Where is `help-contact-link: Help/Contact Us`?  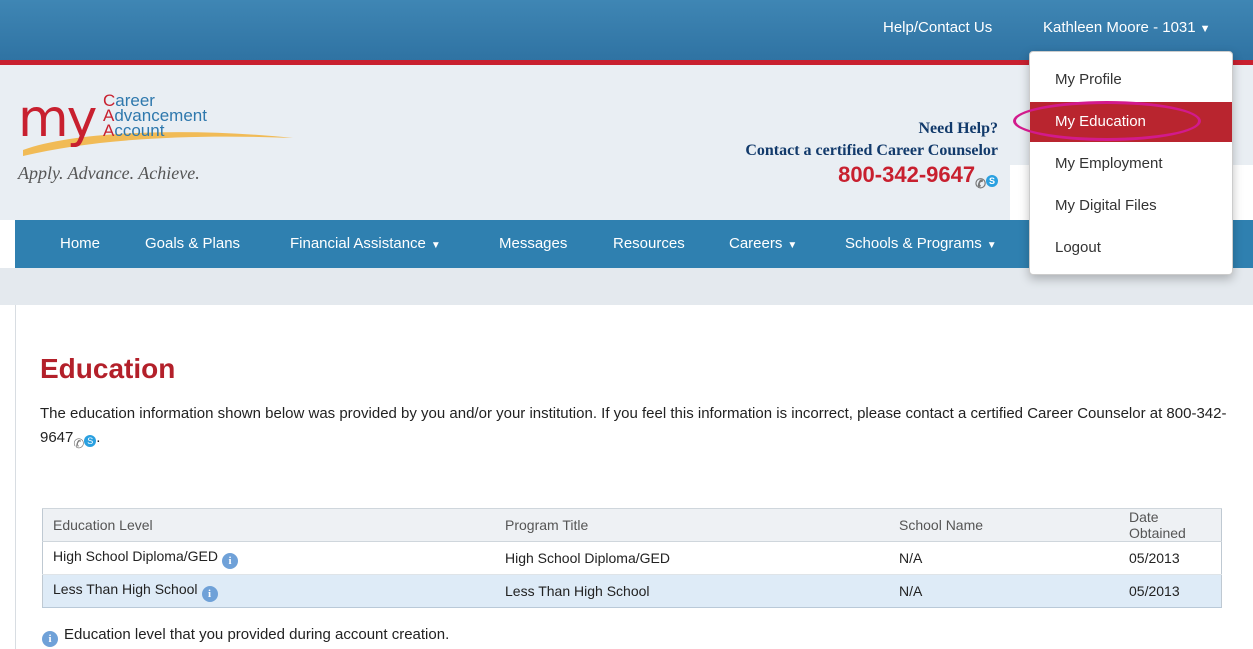 help-contact-link: Help/Contact Us is located at coordinates (937, 27).